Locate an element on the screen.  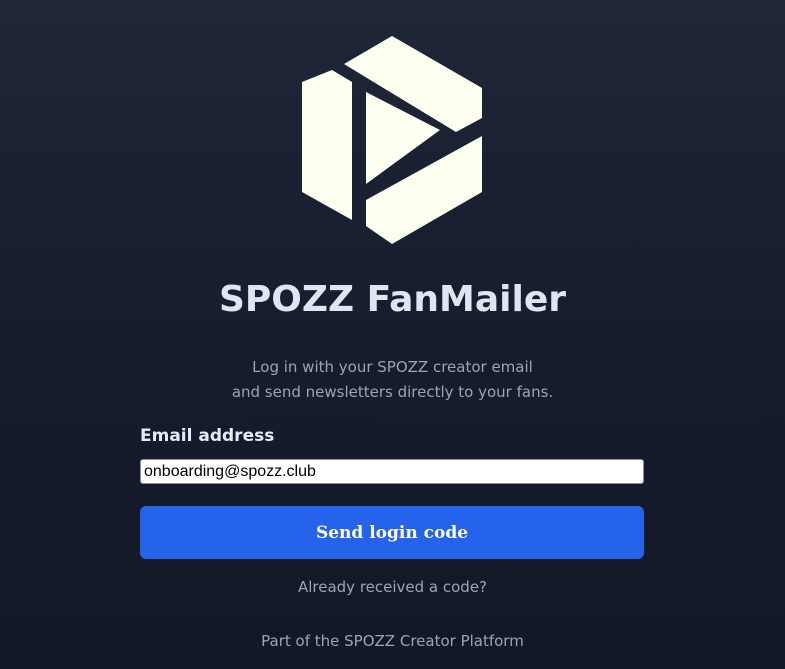
app-title: SPOZZ FanMailer is located at coordinates (392, 299).